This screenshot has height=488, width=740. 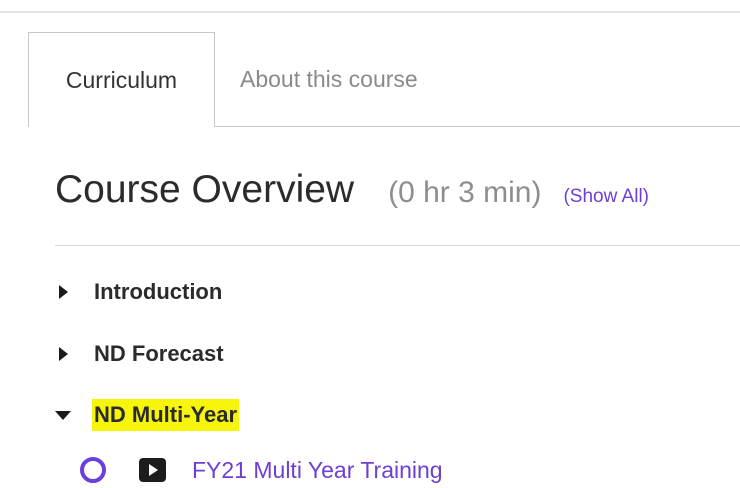 What do you see at coordinates (329, 79) in the screenshot?
I see `tab-about-course-label: About this course` at bounding box center [329, 79].